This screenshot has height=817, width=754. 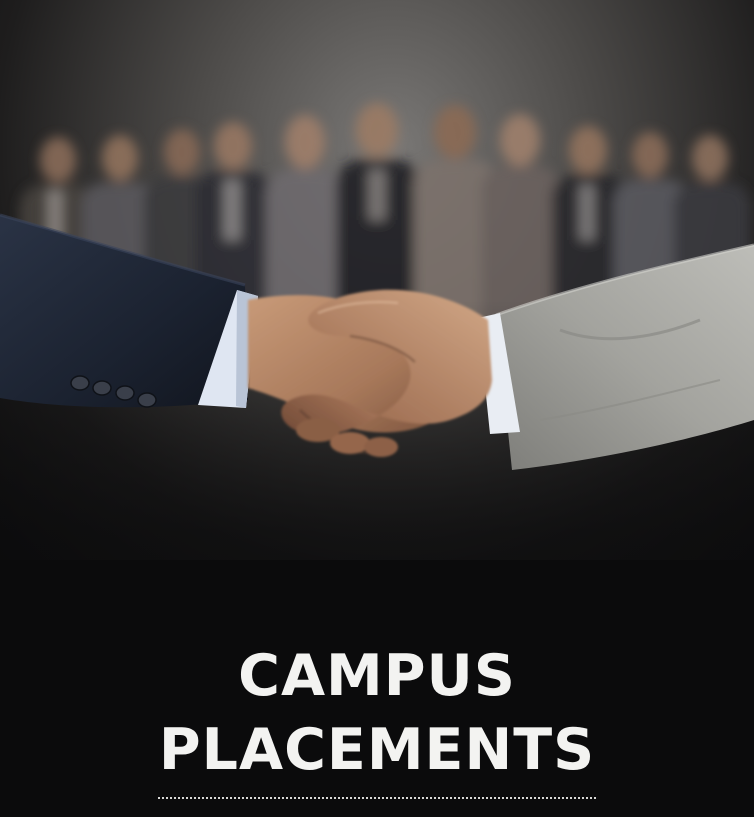 What do you see at coordinates (377, 750) in the screenshot?
I see `title-line-placements: PLACEMENTS` at bounding box center [377, 750].